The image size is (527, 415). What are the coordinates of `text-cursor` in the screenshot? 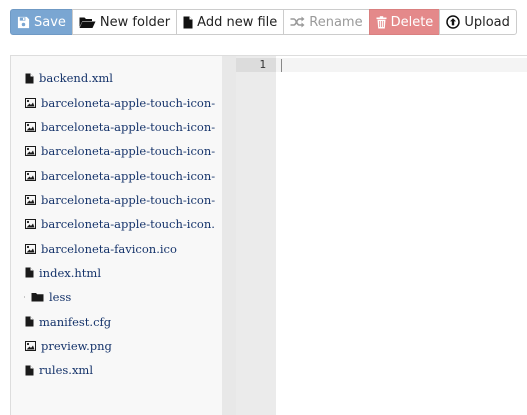 It's located at (281, 65).